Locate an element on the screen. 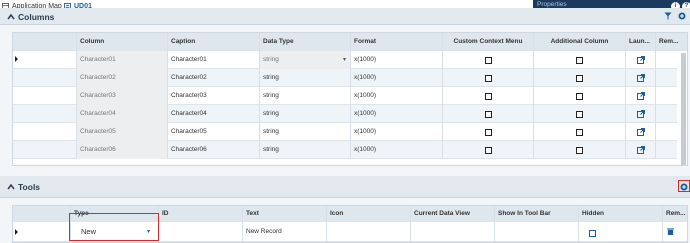  header-id: ID is located at coordinates (201, 214).